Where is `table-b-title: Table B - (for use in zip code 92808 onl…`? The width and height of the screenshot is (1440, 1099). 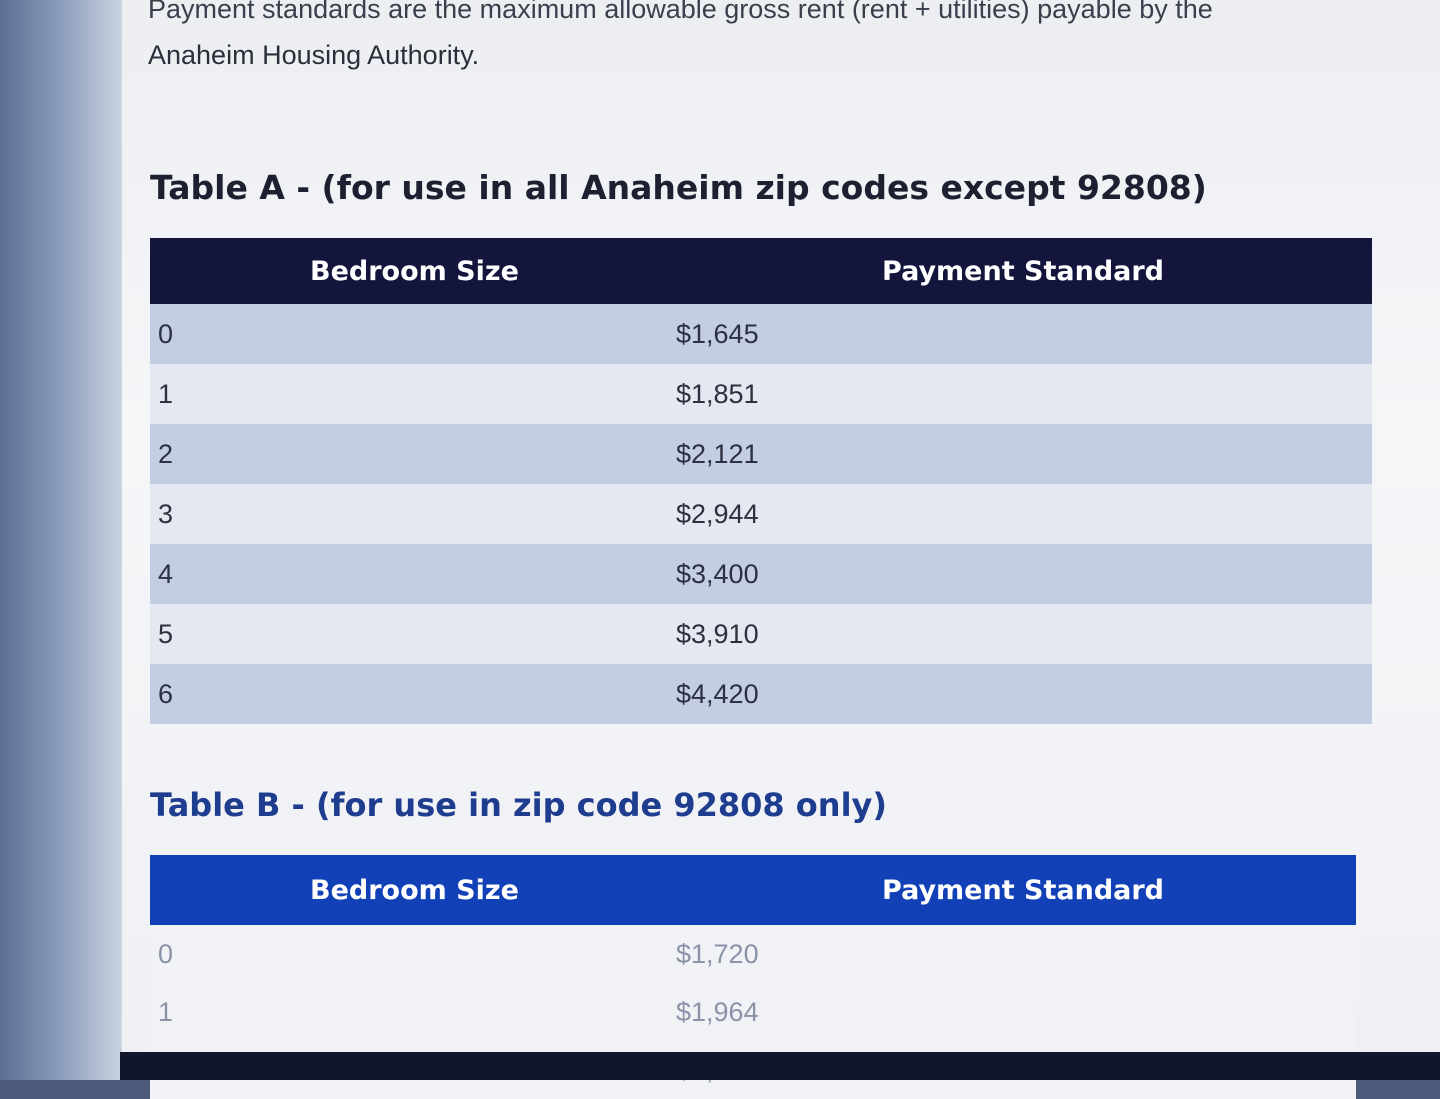
table-b-title: Table B - (for use in zip code 92808 onl… is located at coordinates (519, 805).